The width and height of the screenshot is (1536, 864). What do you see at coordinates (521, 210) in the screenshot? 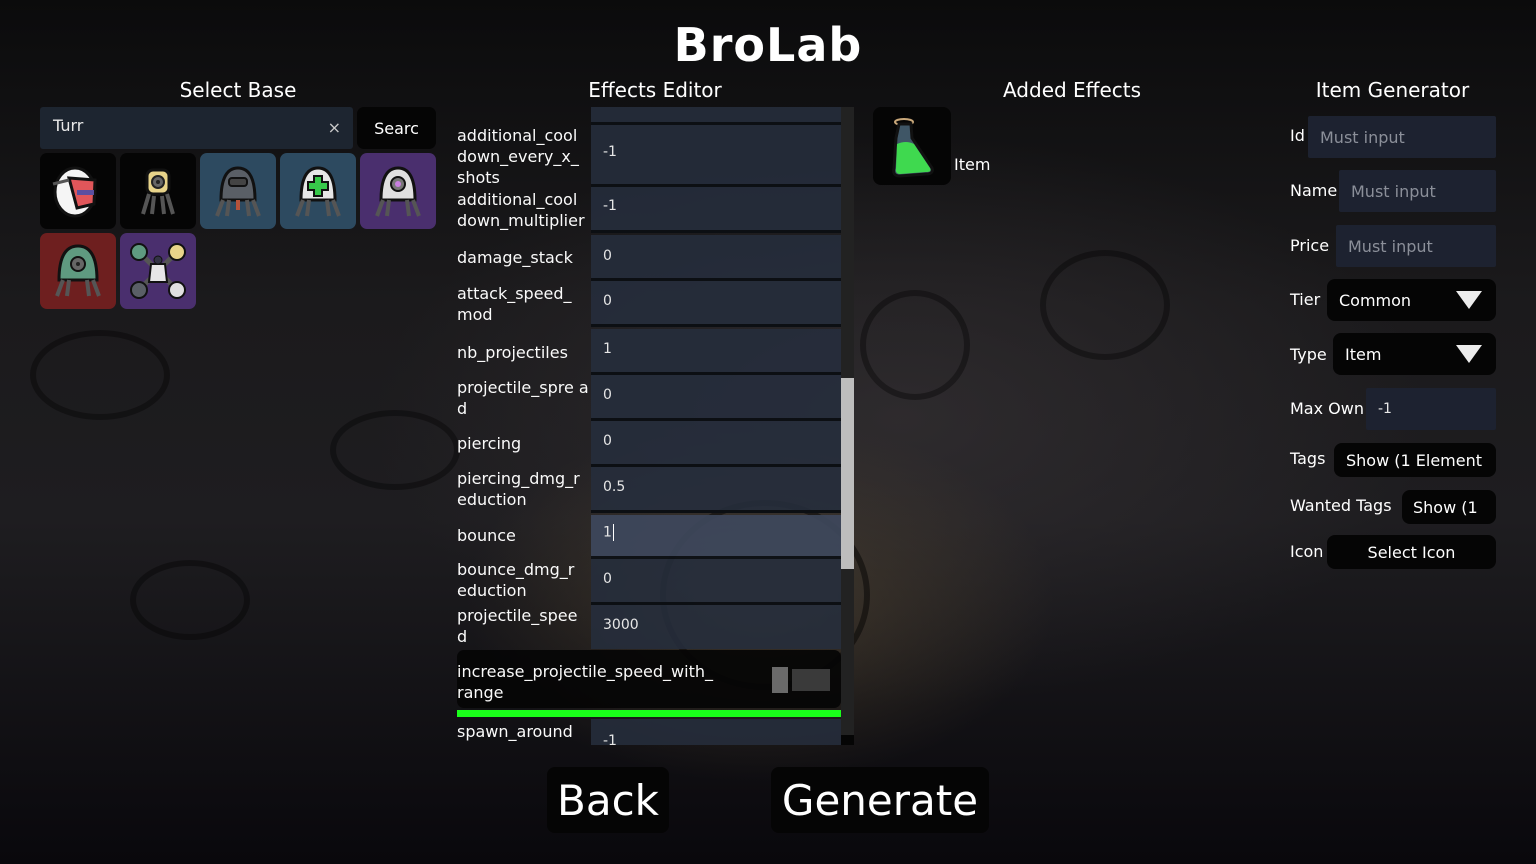
I see `effect-label: additional_cool down_multiplier` at bounding box center [521, 210].